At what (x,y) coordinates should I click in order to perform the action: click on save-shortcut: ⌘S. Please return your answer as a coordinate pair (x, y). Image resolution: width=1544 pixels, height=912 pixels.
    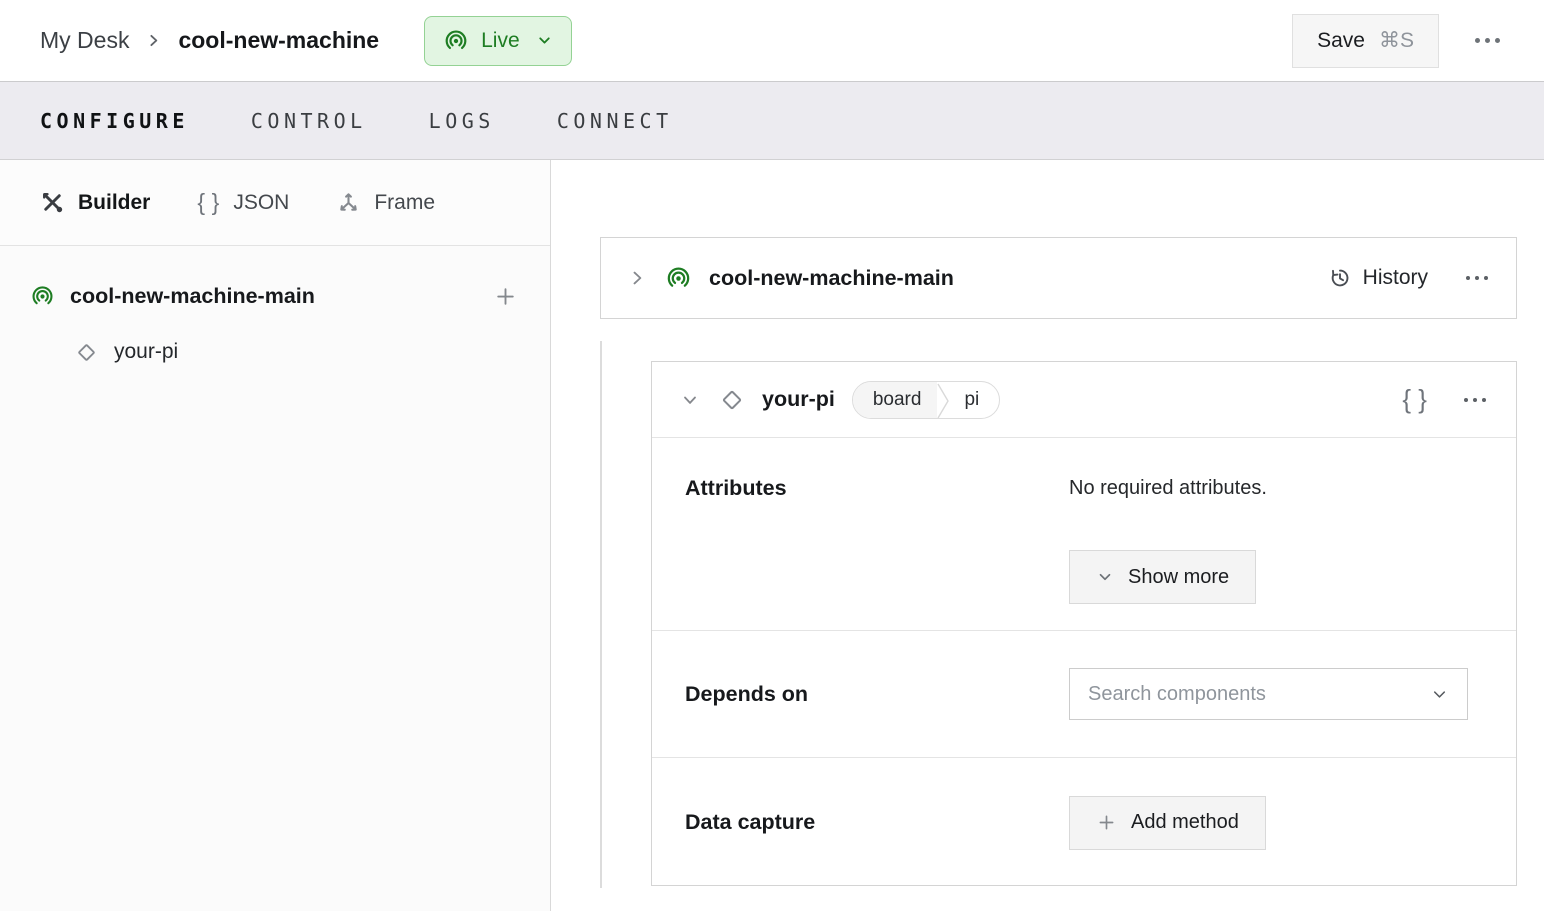
    Looking at the image, I should click on (1396, 40).